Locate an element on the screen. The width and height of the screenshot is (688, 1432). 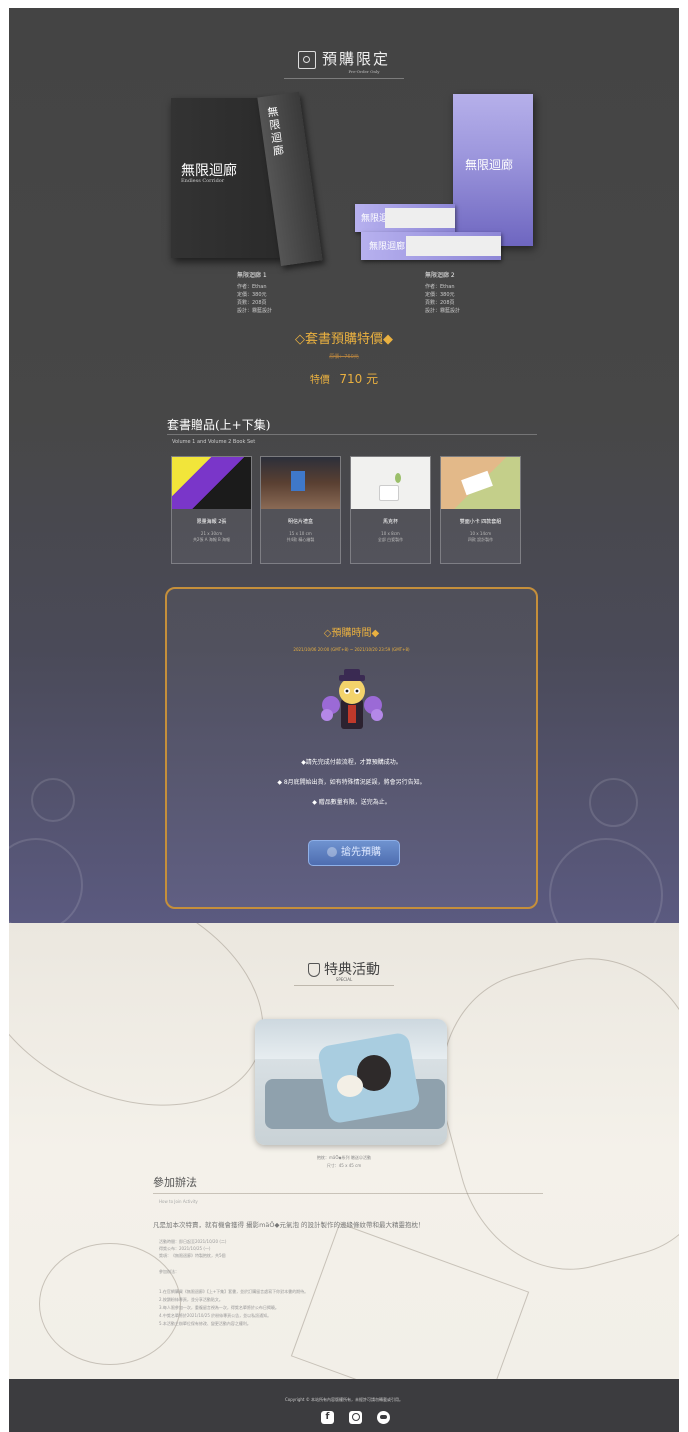
title-divider is located at coordinates (344, 78).